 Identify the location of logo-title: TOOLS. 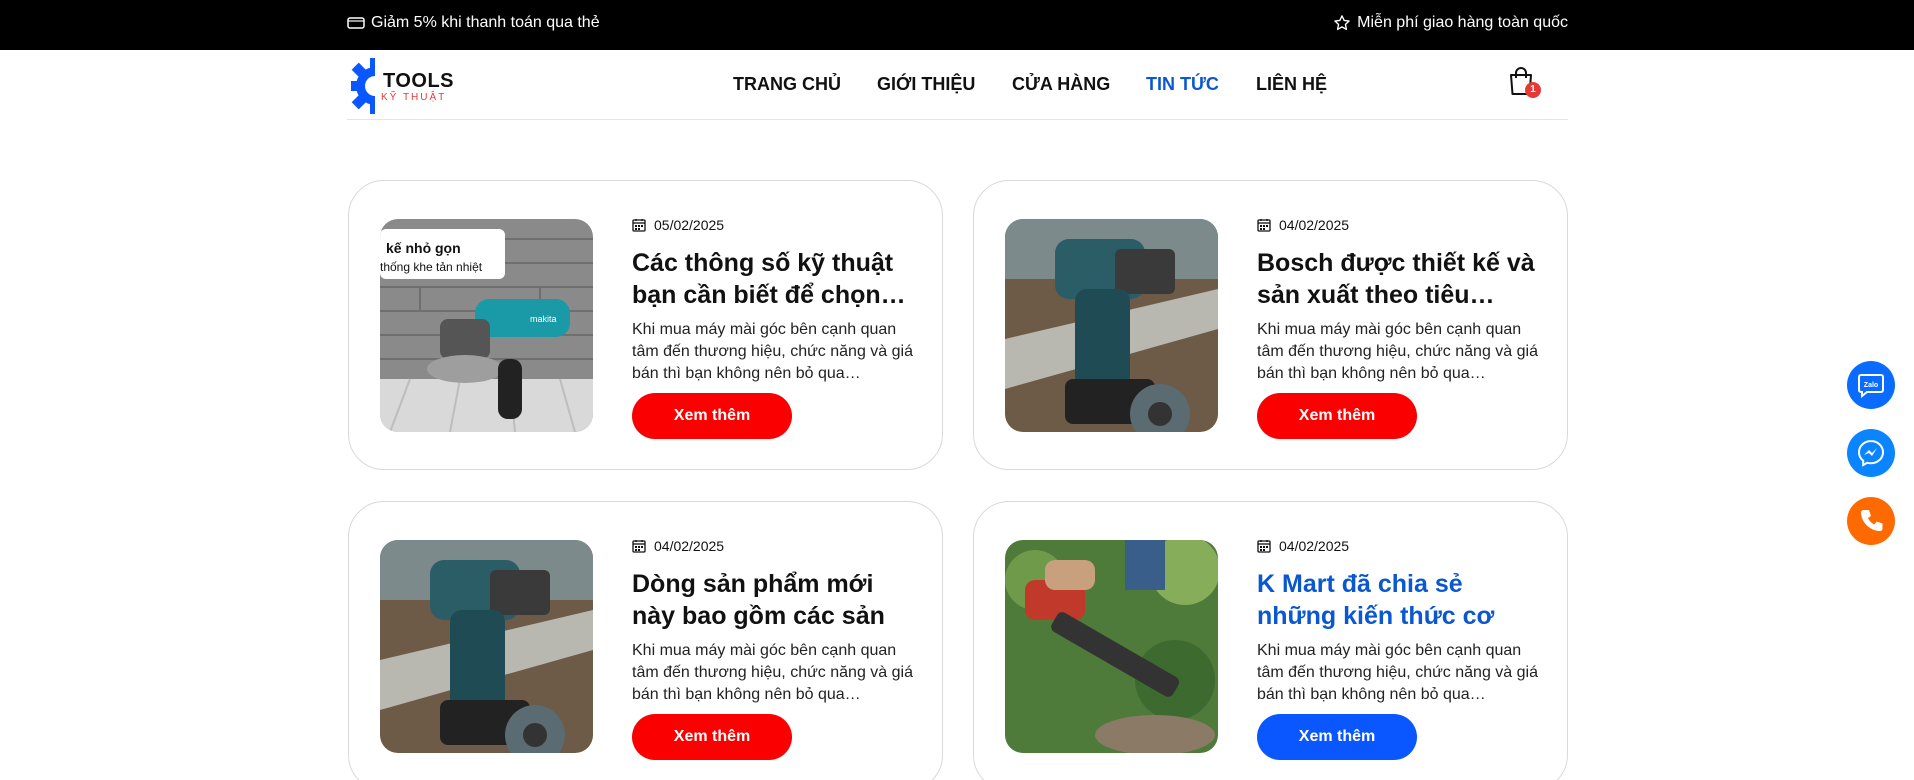
(419, 81).